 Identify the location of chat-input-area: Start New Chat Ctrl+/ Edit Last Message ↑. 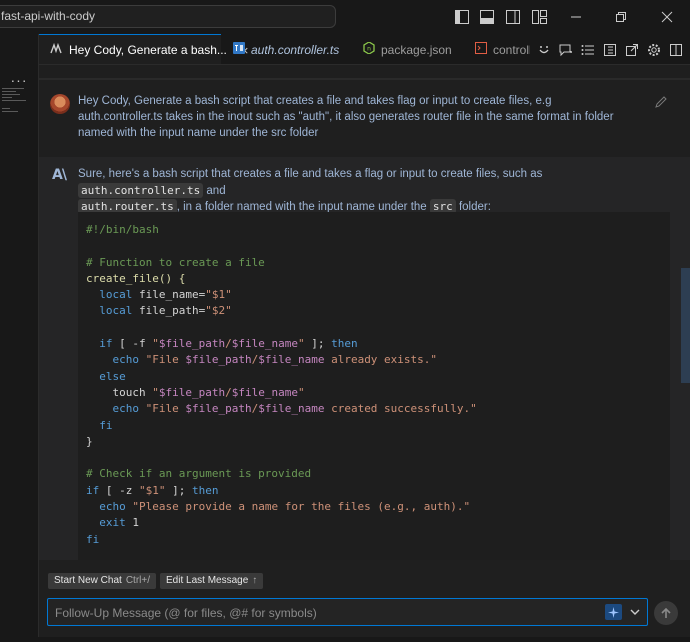
(364, 601).